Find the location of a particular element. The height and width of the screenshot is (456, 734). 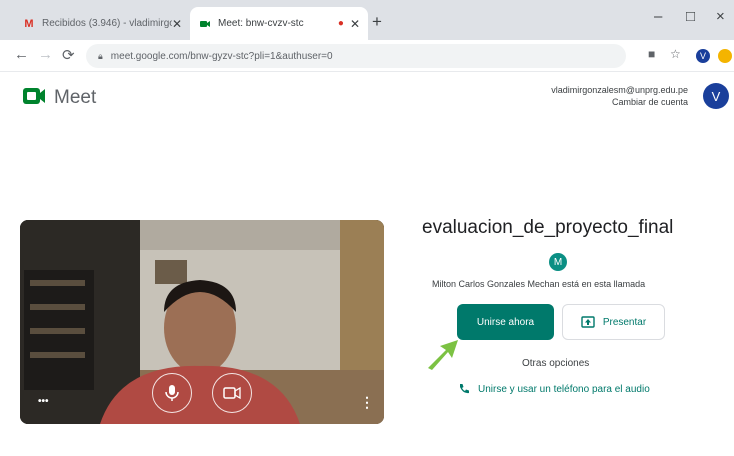

microphone-toggle is located at coordinates (172, 393).